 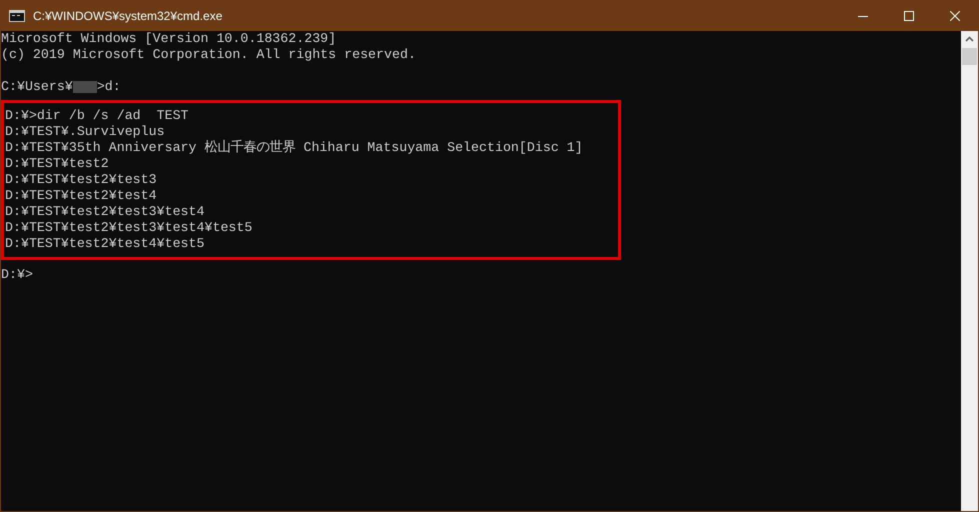 I want to click on scroll-up-icon, so click(x=969, y=39).